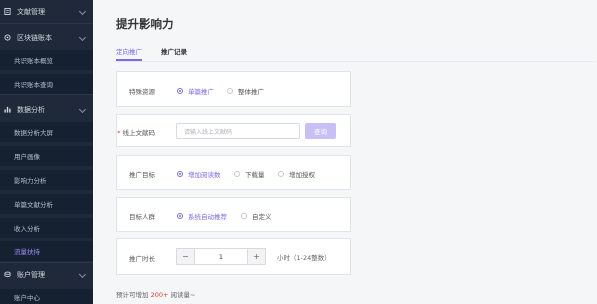 The width and height of the screenshot is (597, 304). I want to click on duration-value: 1, so click(221, 256).